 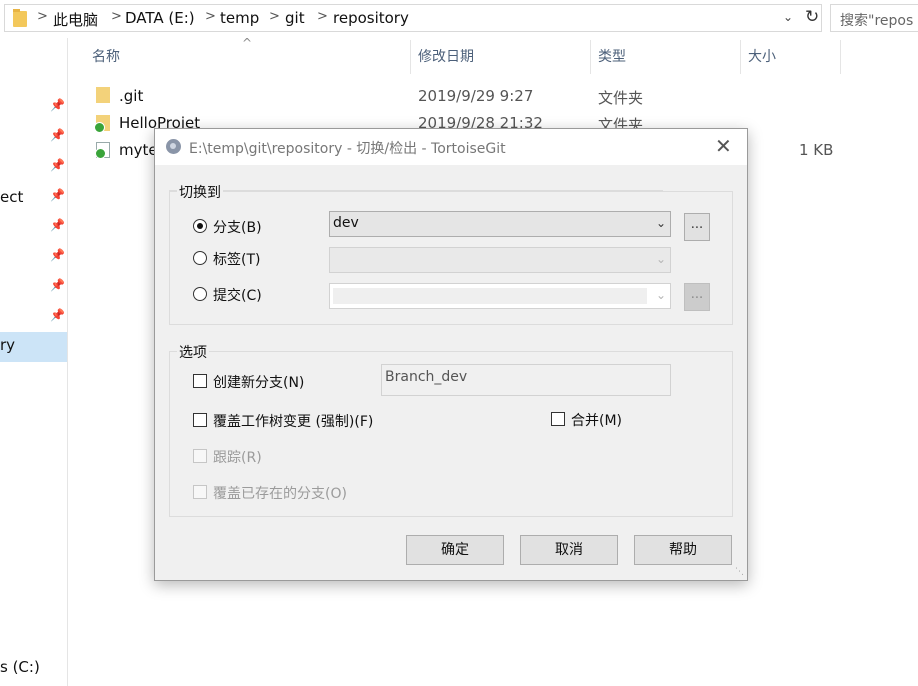 I want to click on breadcrumb-temp: temp, so click(x=239, y=18).